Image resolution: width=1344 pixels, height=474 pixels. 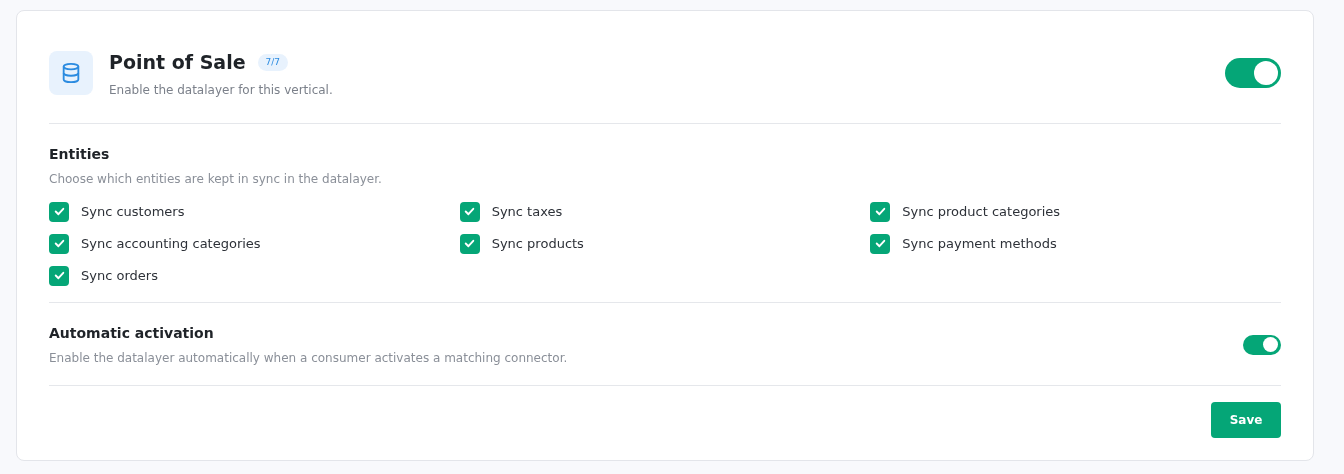 What do you see at coordinates (119, 275) in the screenshot?
I see `checkbox-label: Sync orders` at bounding box center [119, 275].